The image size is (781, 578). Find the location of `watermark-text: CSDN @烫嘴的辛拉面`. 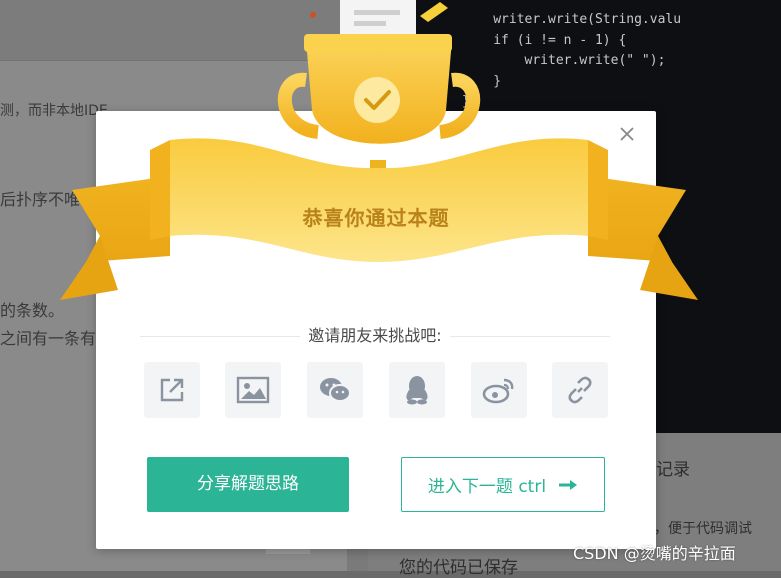

watermark-text: CSDN @烫嘴的辛拉面 is located at coordinates (654, 553).